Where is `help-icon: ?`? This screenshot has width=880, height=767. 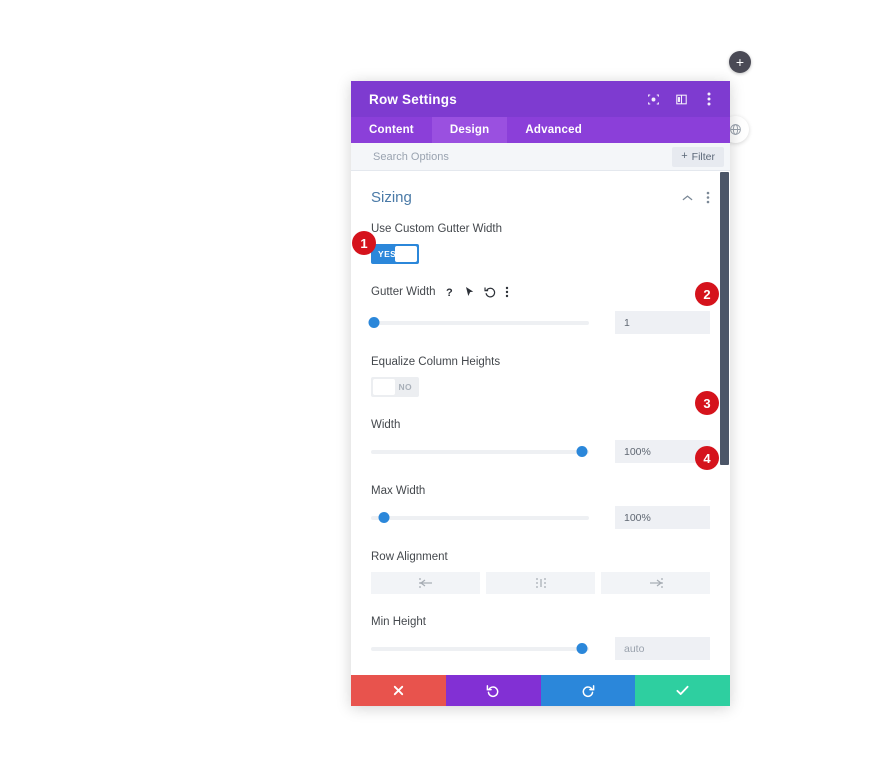 help-icon: ? is located at coordinates (450, 292).